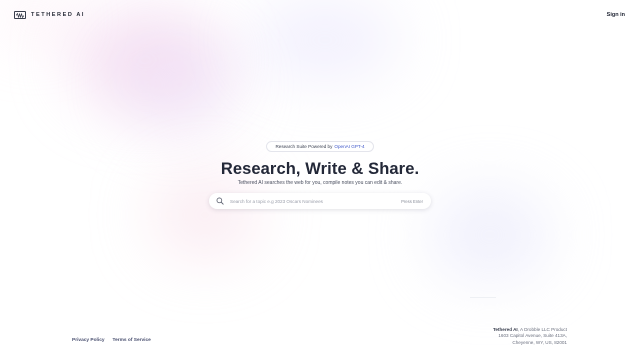  What do you see at coordinates (616, 15) in the screenshot?
I see `sign-in-link: Sign in` at bounding box center [616, 15].